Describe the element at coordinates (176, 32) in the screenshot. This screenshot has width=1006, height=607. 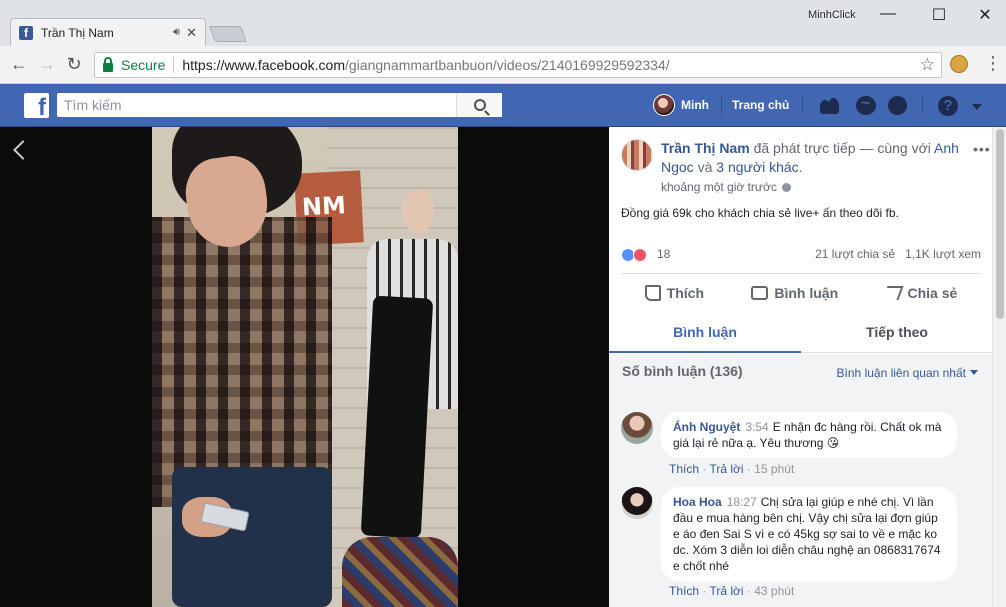
I see `speaker-icon: 🔊︎` at that location.